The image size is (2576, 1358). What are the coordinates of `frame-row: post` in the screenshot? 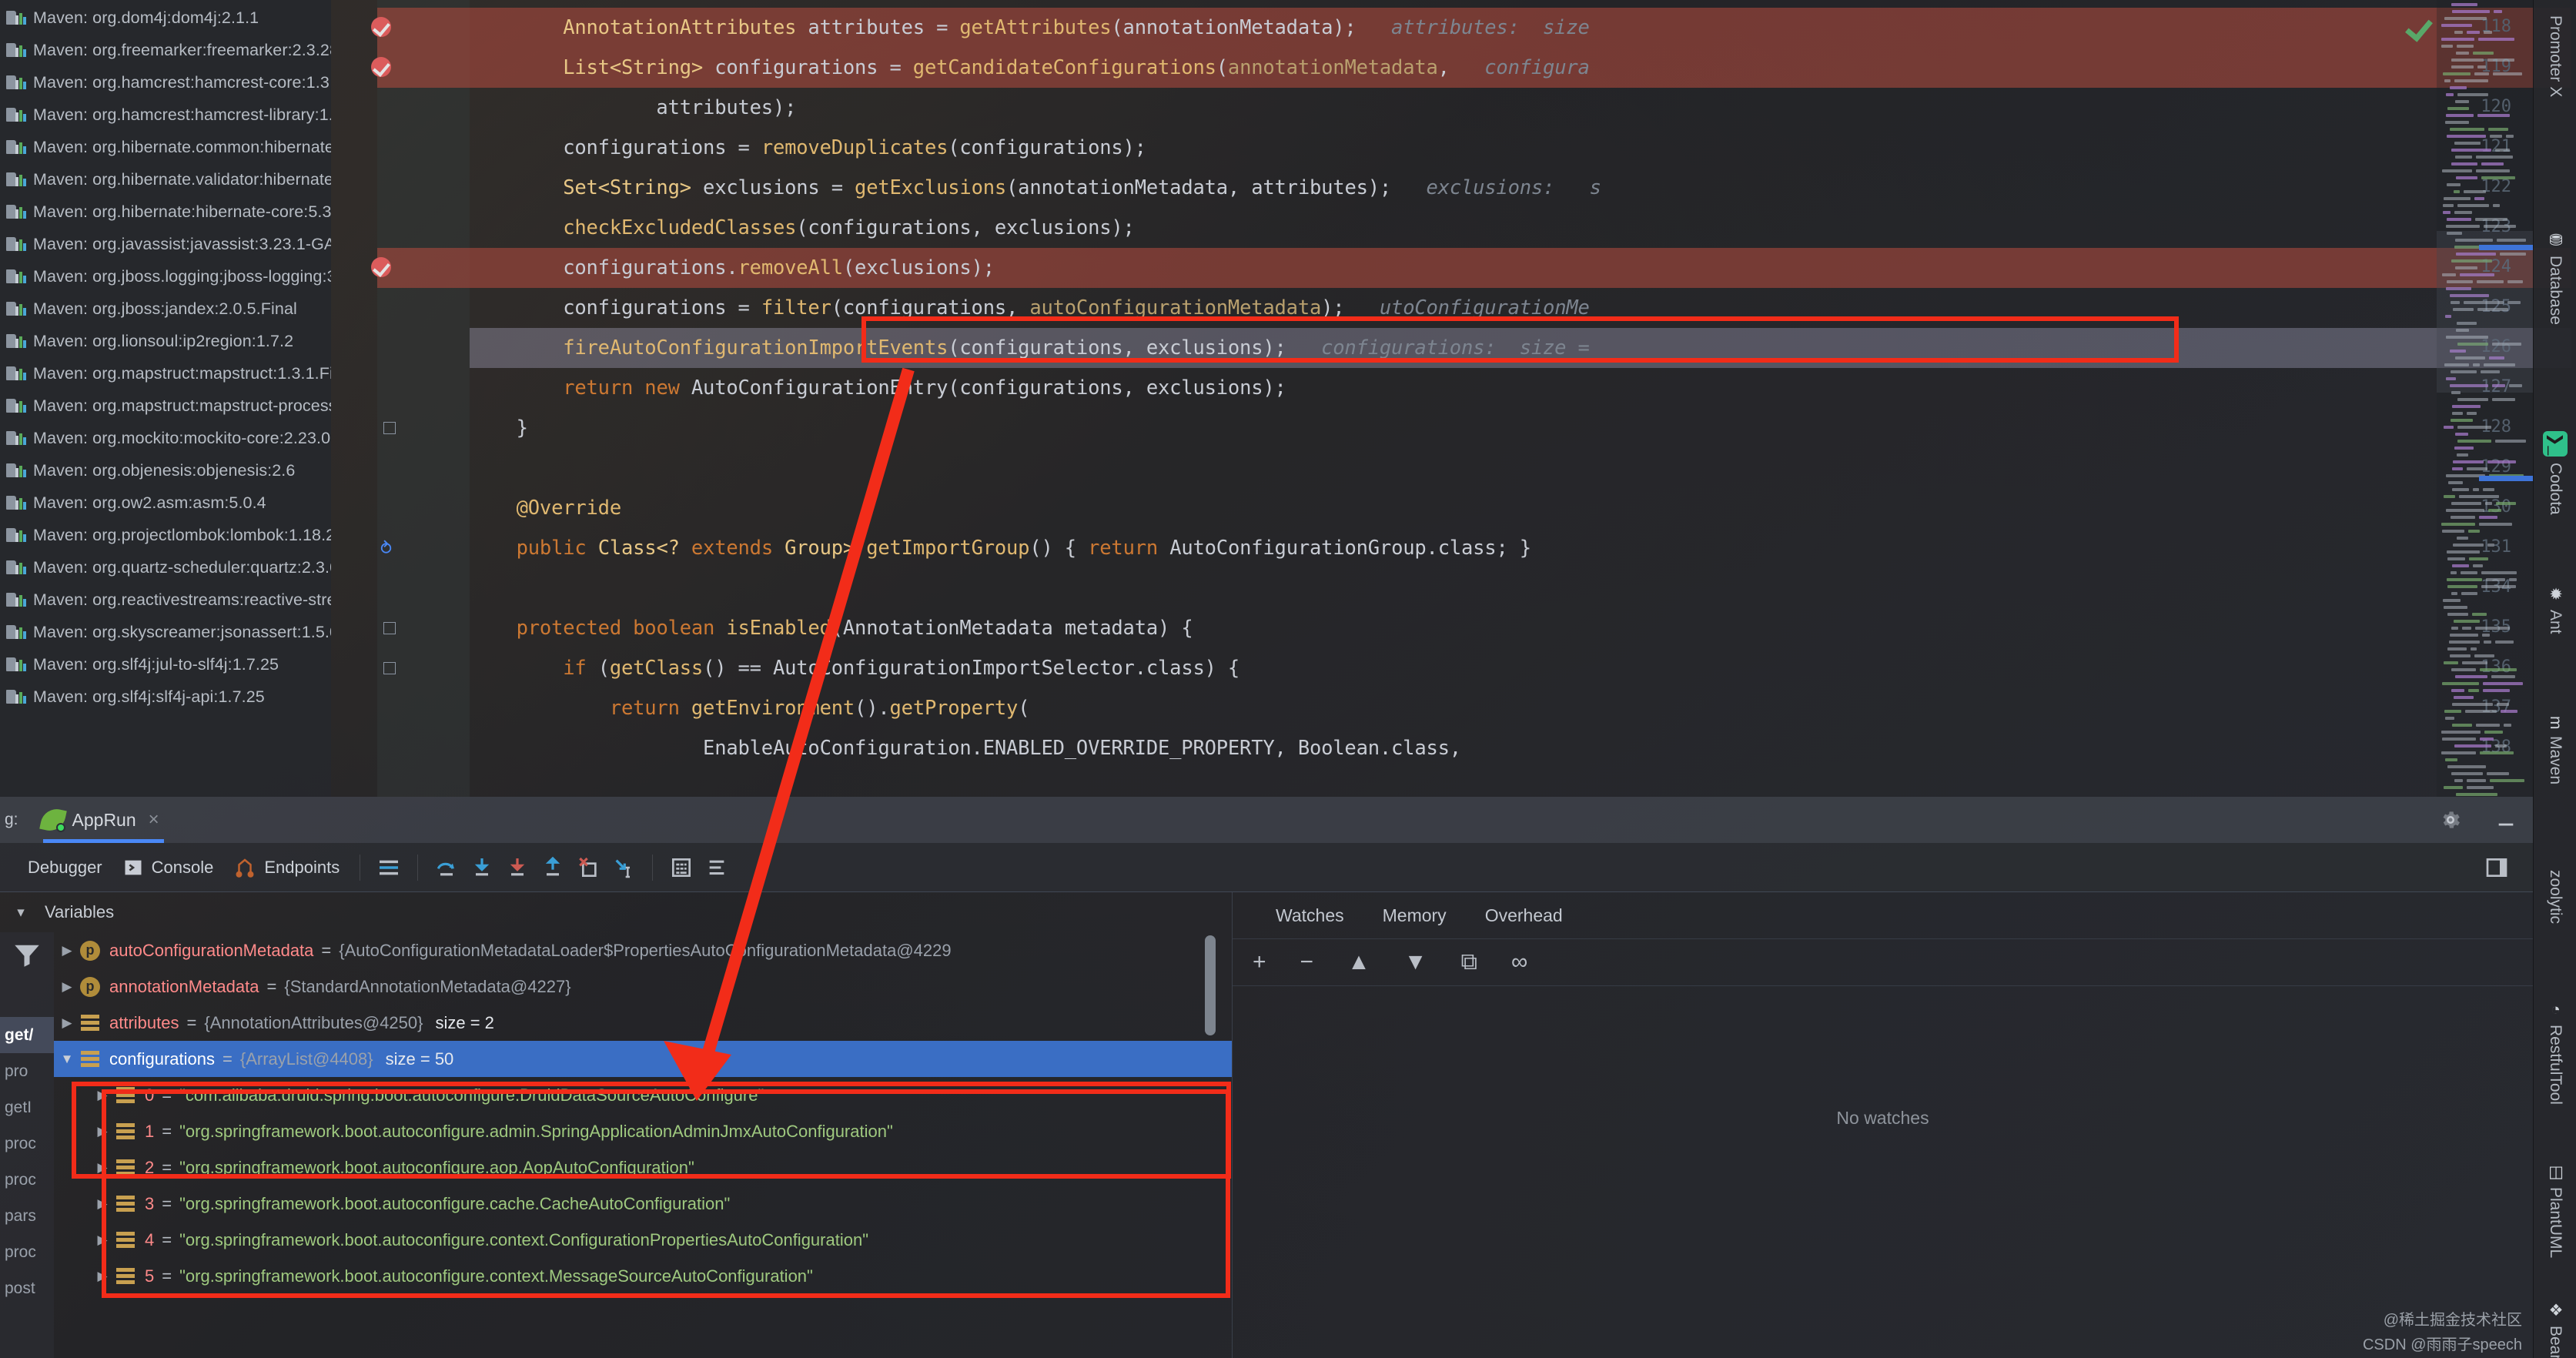 It's located at (27, 1288).